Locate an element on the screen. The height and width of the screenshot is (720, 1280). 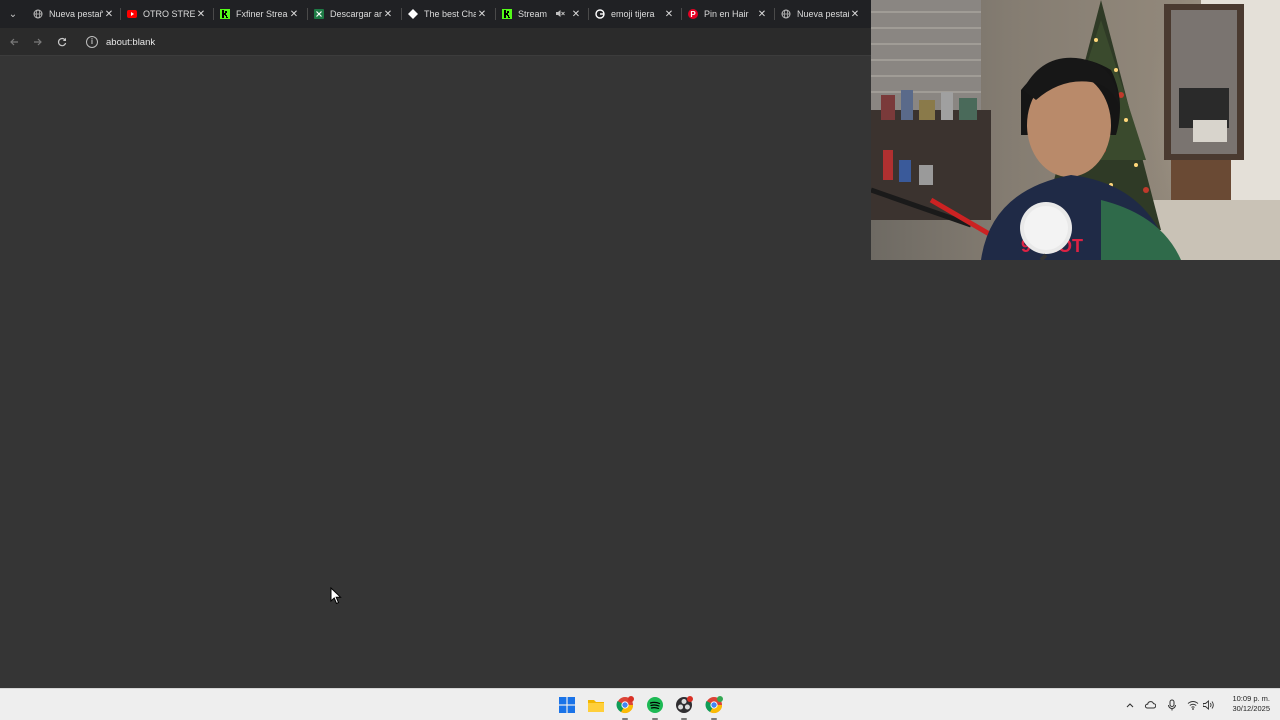
google-icon is located at coordinates (600, 14).